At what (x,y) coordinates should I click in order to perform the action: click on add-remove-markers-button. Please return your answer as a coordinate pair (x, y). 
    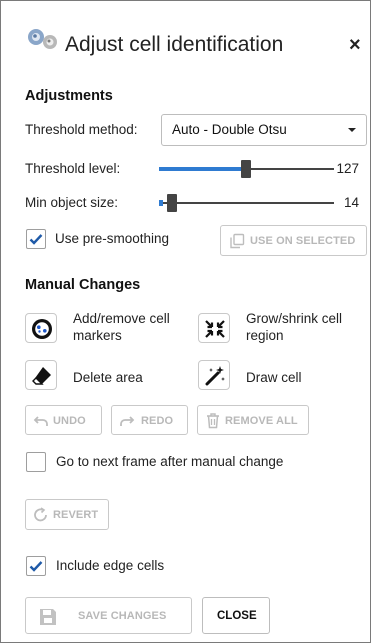
    Looking at the image, I should click on (41, 328).